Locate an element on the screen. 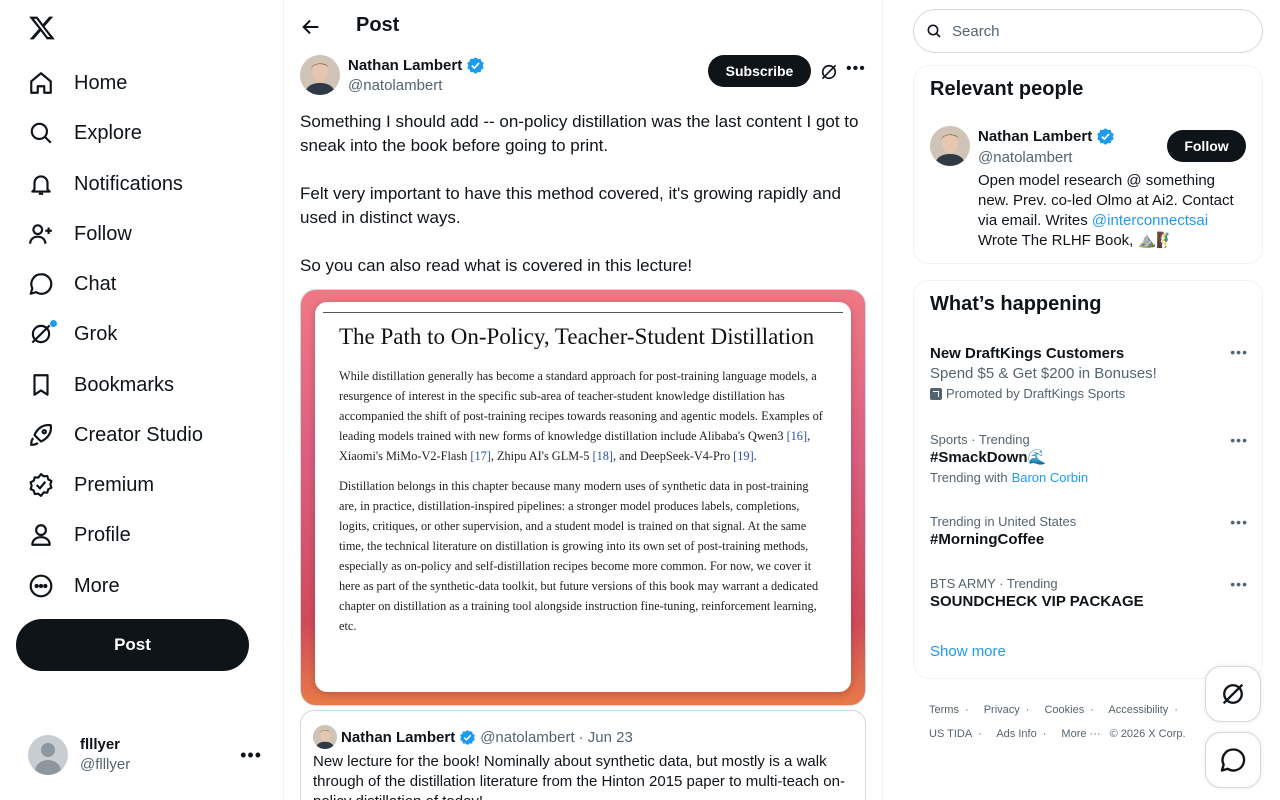  book-text: , Zhipu AI's GLM-5 is located at coordinates (541, 456).